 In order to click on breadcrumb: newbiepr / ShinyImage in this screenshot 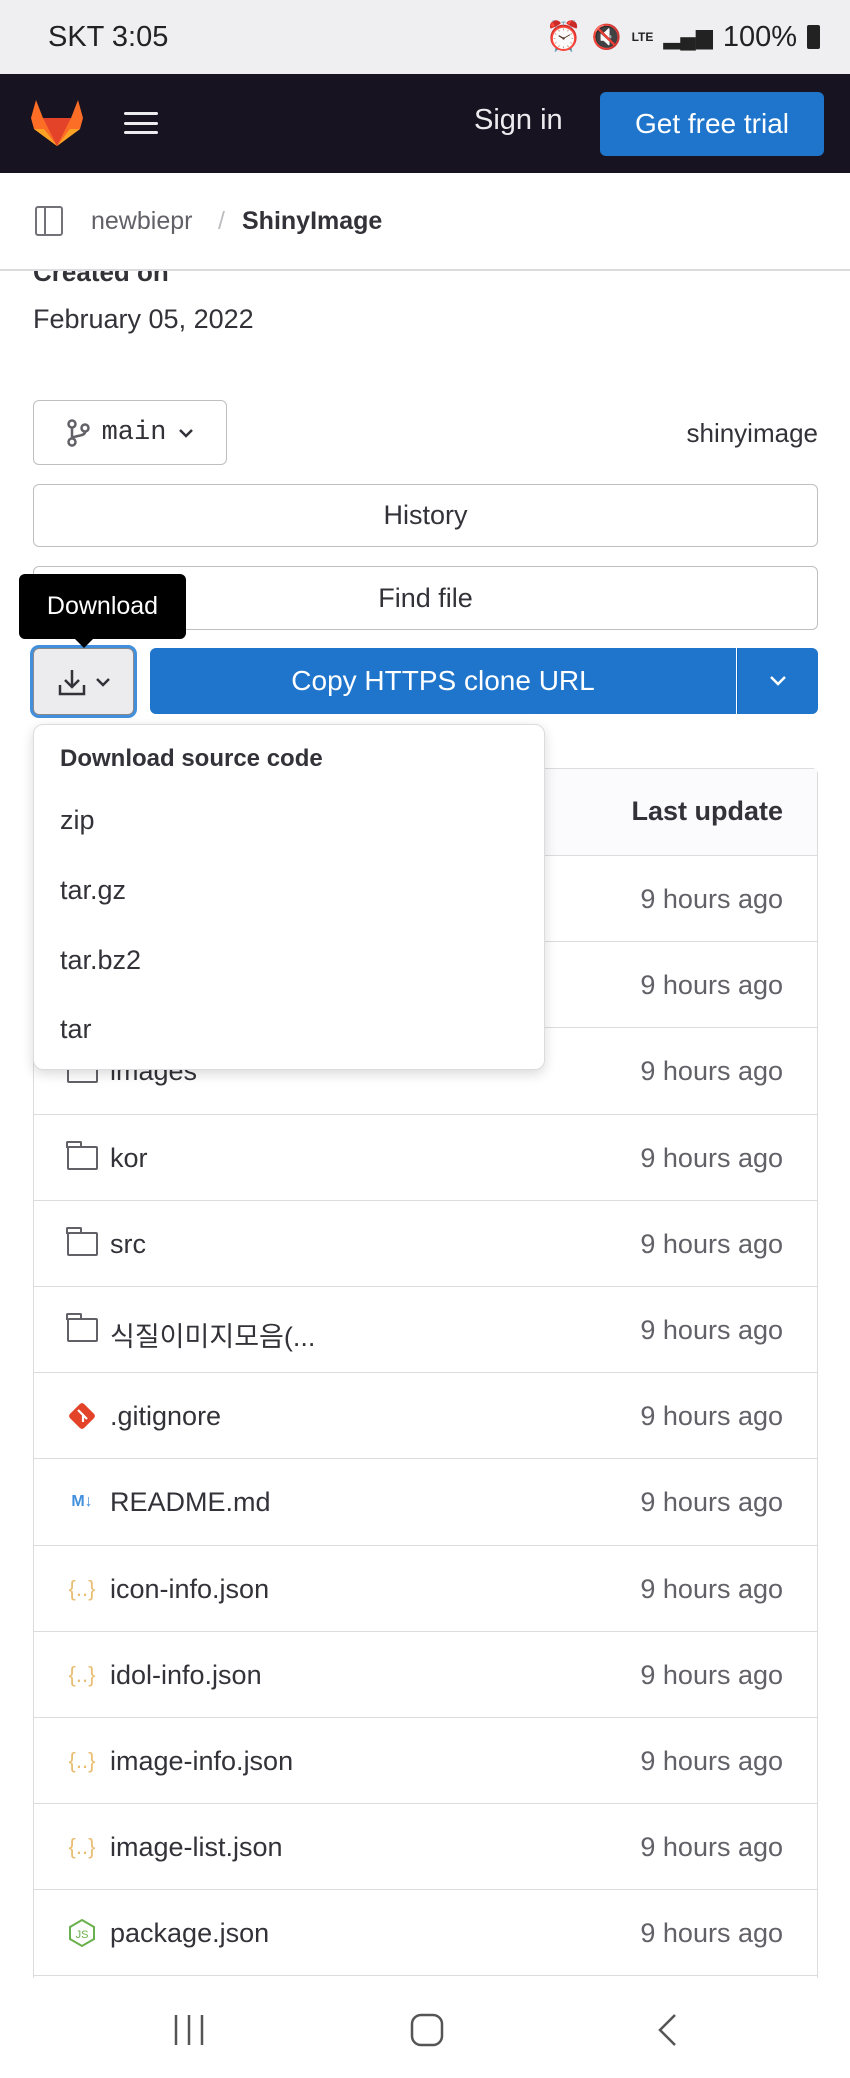, I will do `click(425, 222)`.